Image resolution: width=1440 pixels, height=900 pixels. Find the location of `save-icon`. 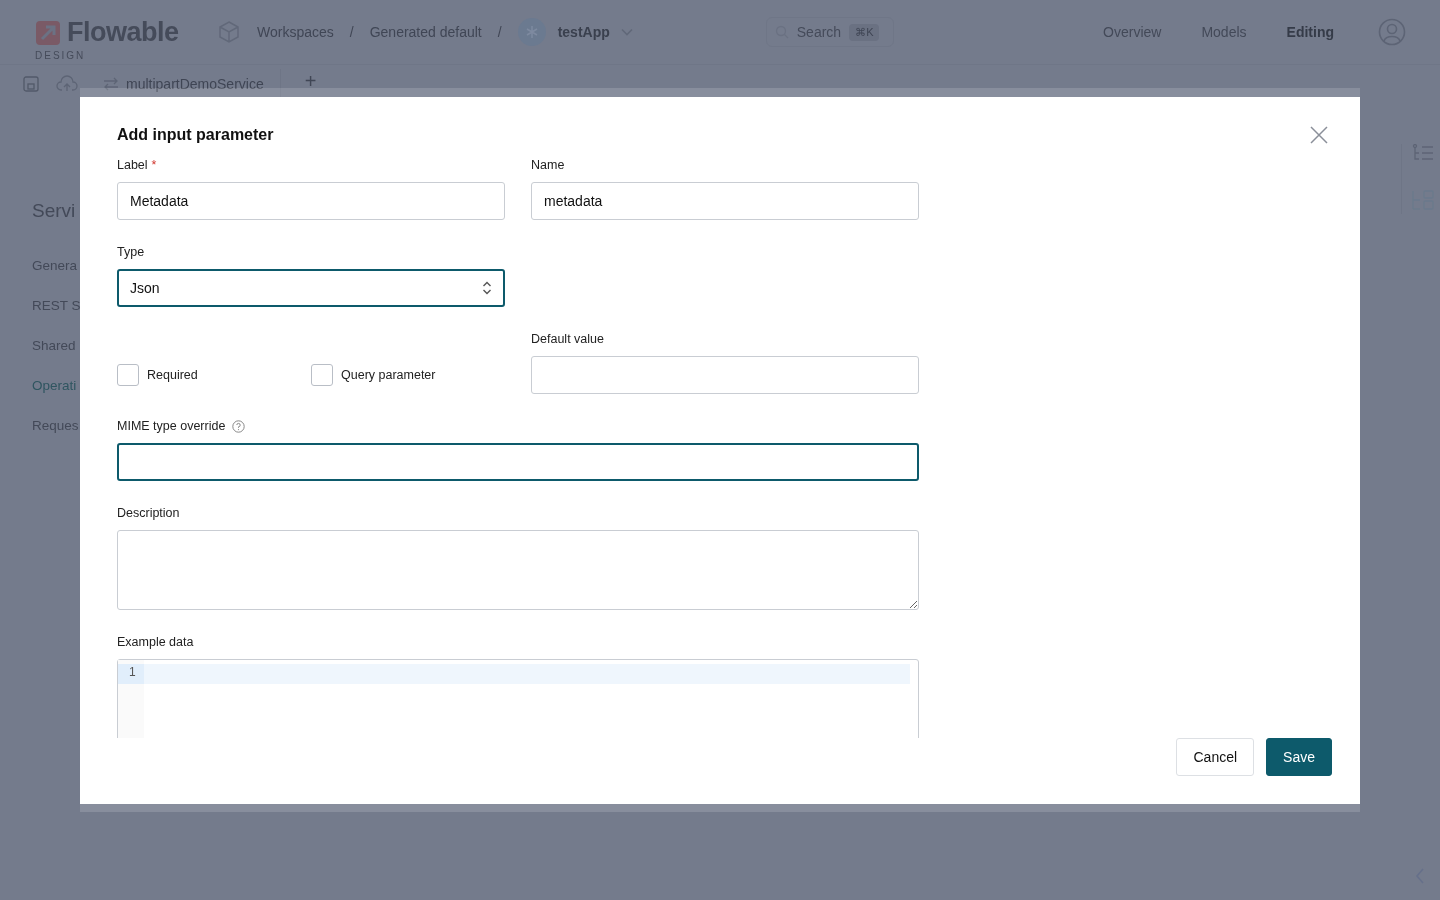

save-icon is located at coordinates (31, 84).